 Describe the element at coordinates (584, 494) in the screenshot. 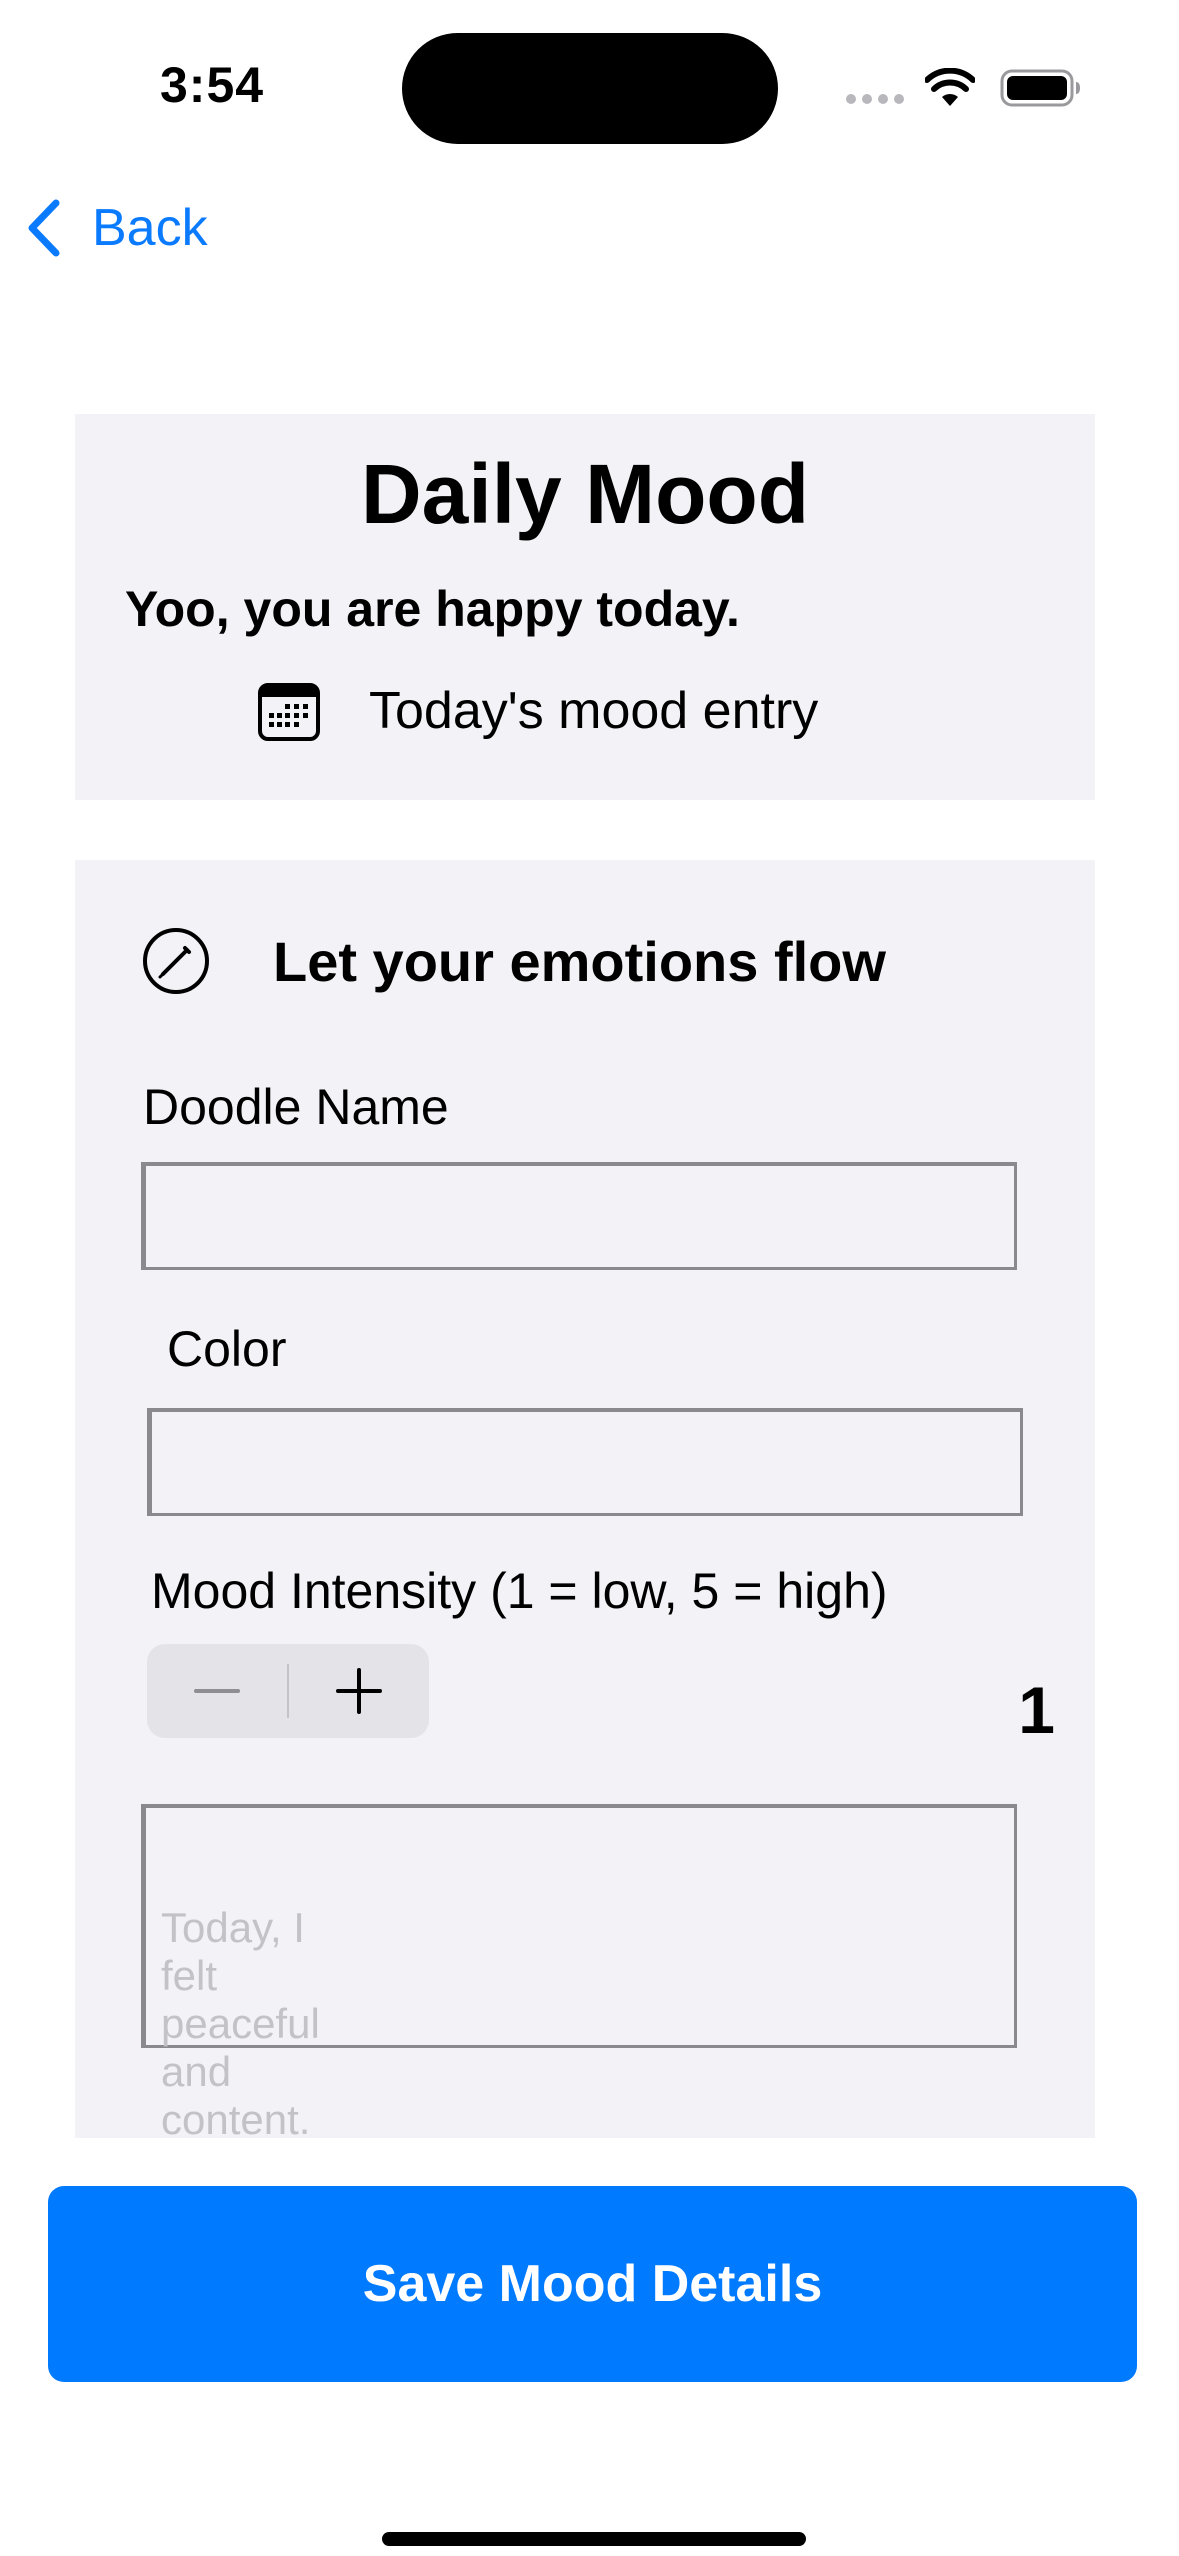

I see `page-title: Daily Mood` at that location.